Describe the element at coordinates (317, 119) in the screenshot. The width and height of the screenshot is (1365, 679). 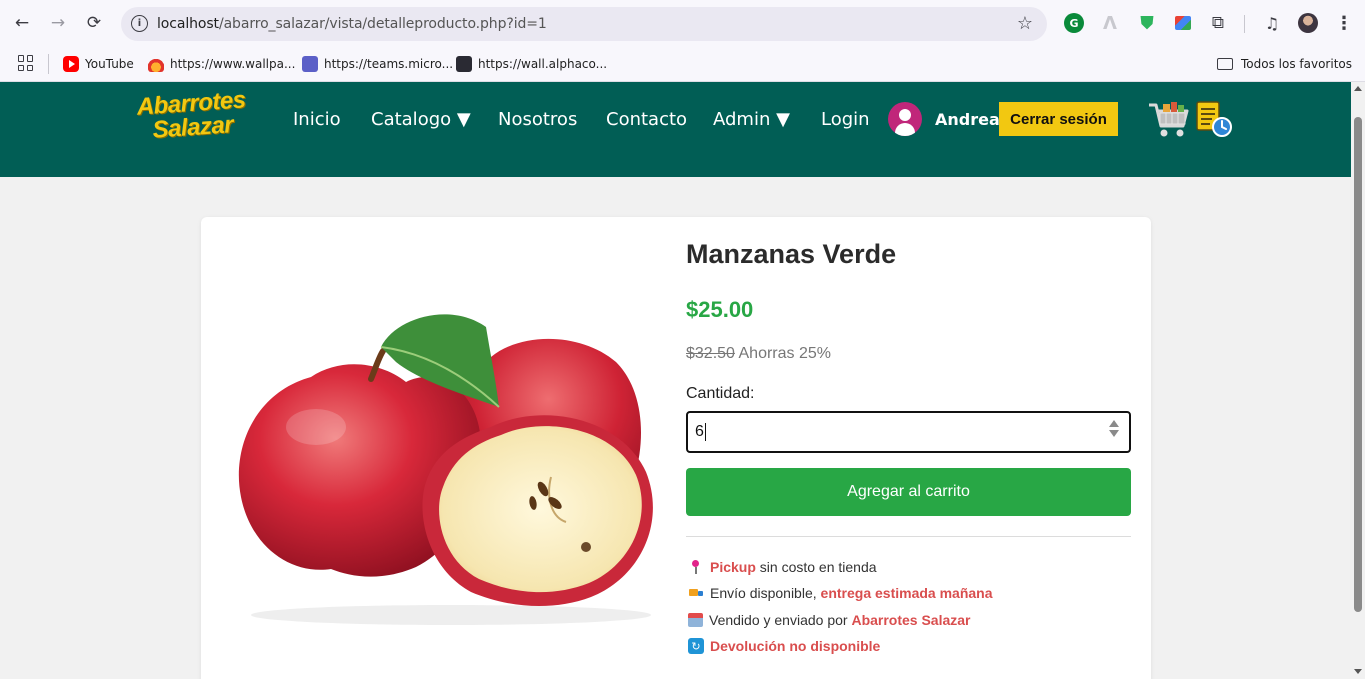
I see `nav-inicio: Inicio` at that location.